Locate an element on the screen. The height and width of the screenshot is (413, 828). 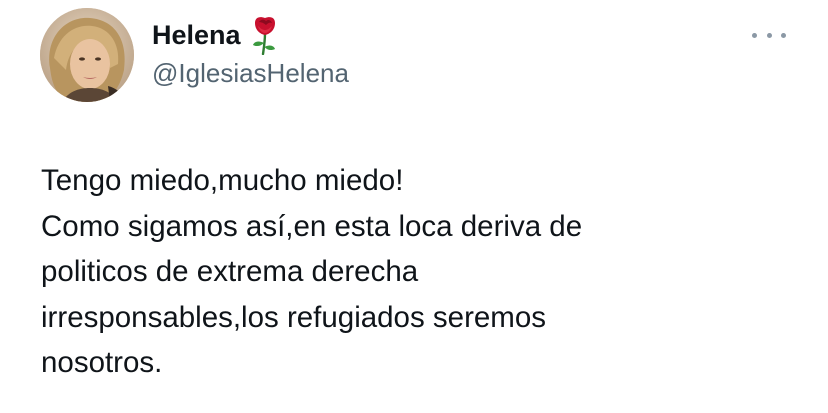
tweet-text-line: irresponsables,los refugiados seremos is located at coordinates (294, 317).